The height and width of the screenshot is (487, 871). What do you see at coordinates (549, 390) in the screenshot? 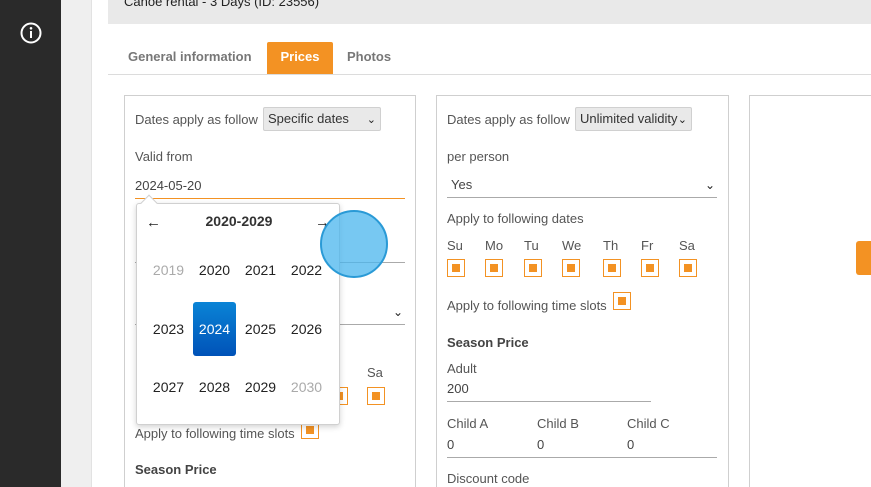
I see `adult-price-input: 200` at bounding box center [549, 390].